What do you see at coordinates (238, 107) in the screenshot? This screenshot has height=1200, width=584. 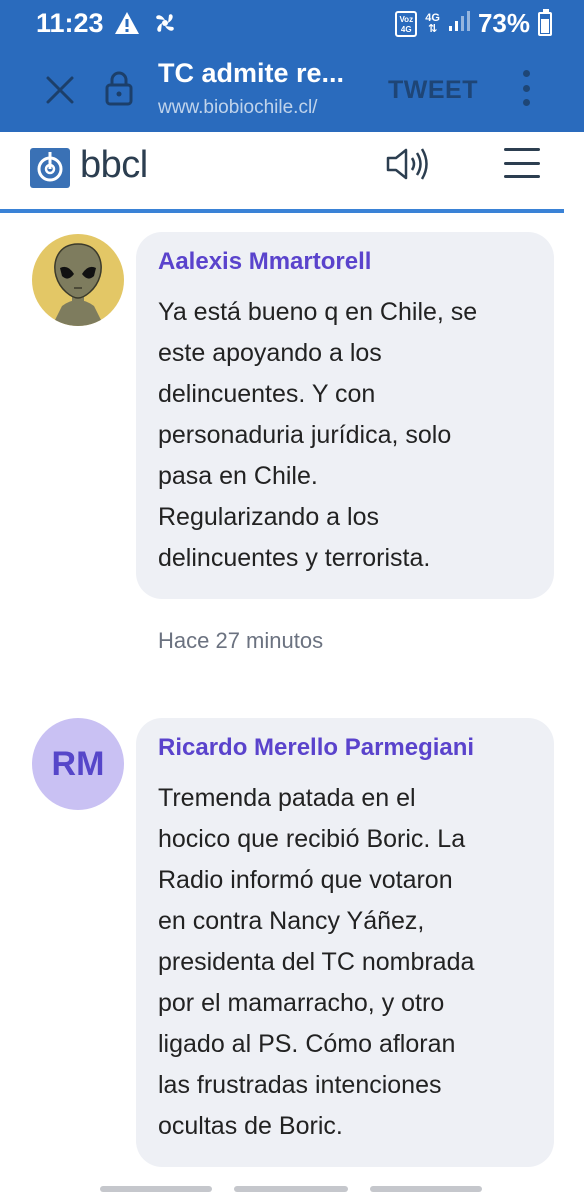 I see `tab-url: www.biobiochile.cl/` at bounding box center [238, 107].